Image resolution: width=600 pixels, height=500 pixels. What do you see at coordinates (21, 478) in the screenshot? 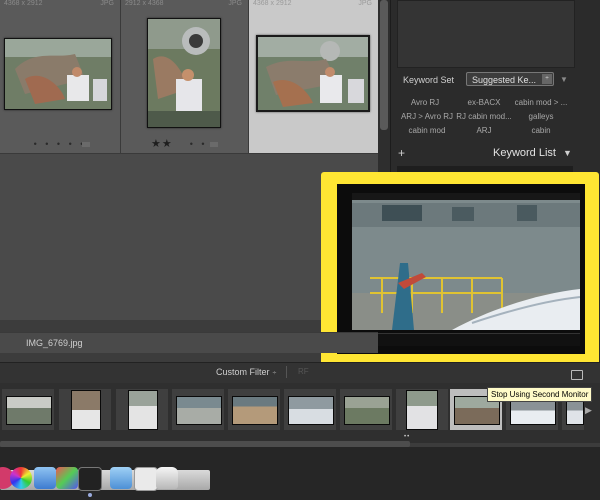
I see `color-wheel-icon` at bounding box center [21, 478].